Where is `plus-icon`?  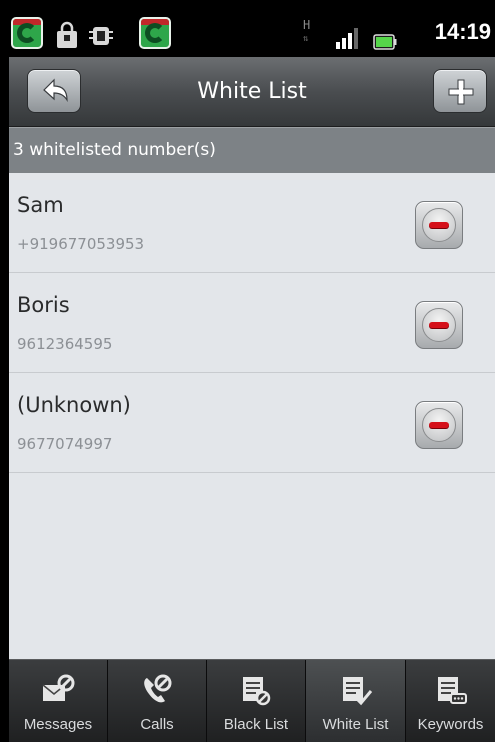 plus-icon is located at coordinates (461, 92).